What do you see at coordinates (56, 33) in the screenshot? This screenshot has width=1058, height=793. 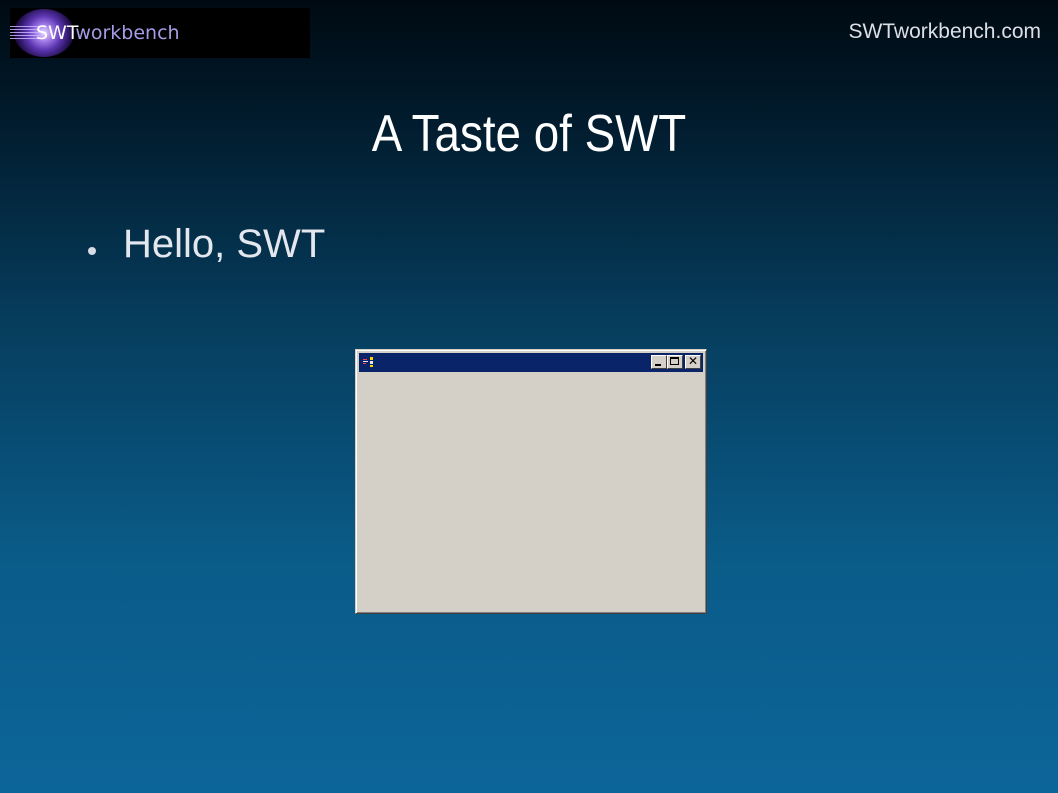 I see `logo-swt-text: SWT` at bounding box center [56, 33].